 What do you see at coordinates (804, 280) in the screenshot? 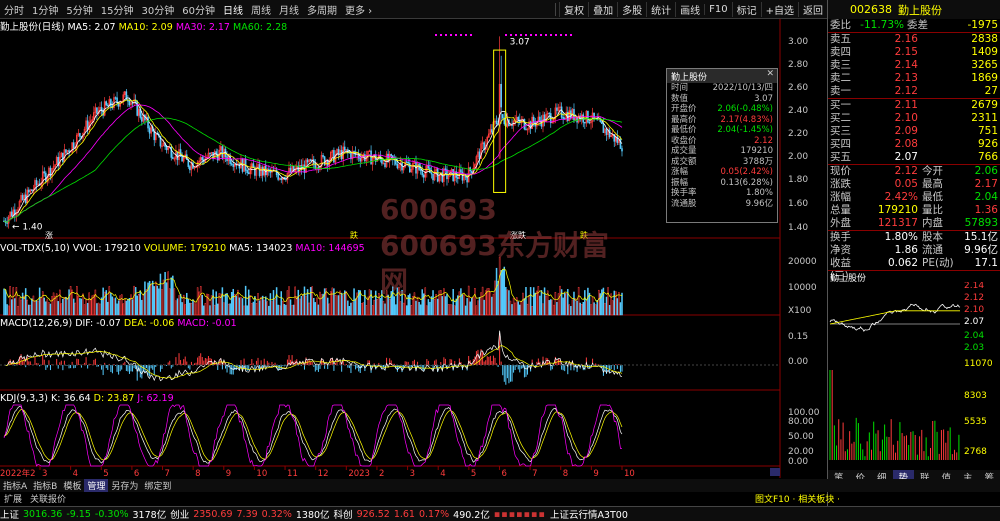
I see `volume-axis: 20000 10000 X100` at bounding box center [804, 280].